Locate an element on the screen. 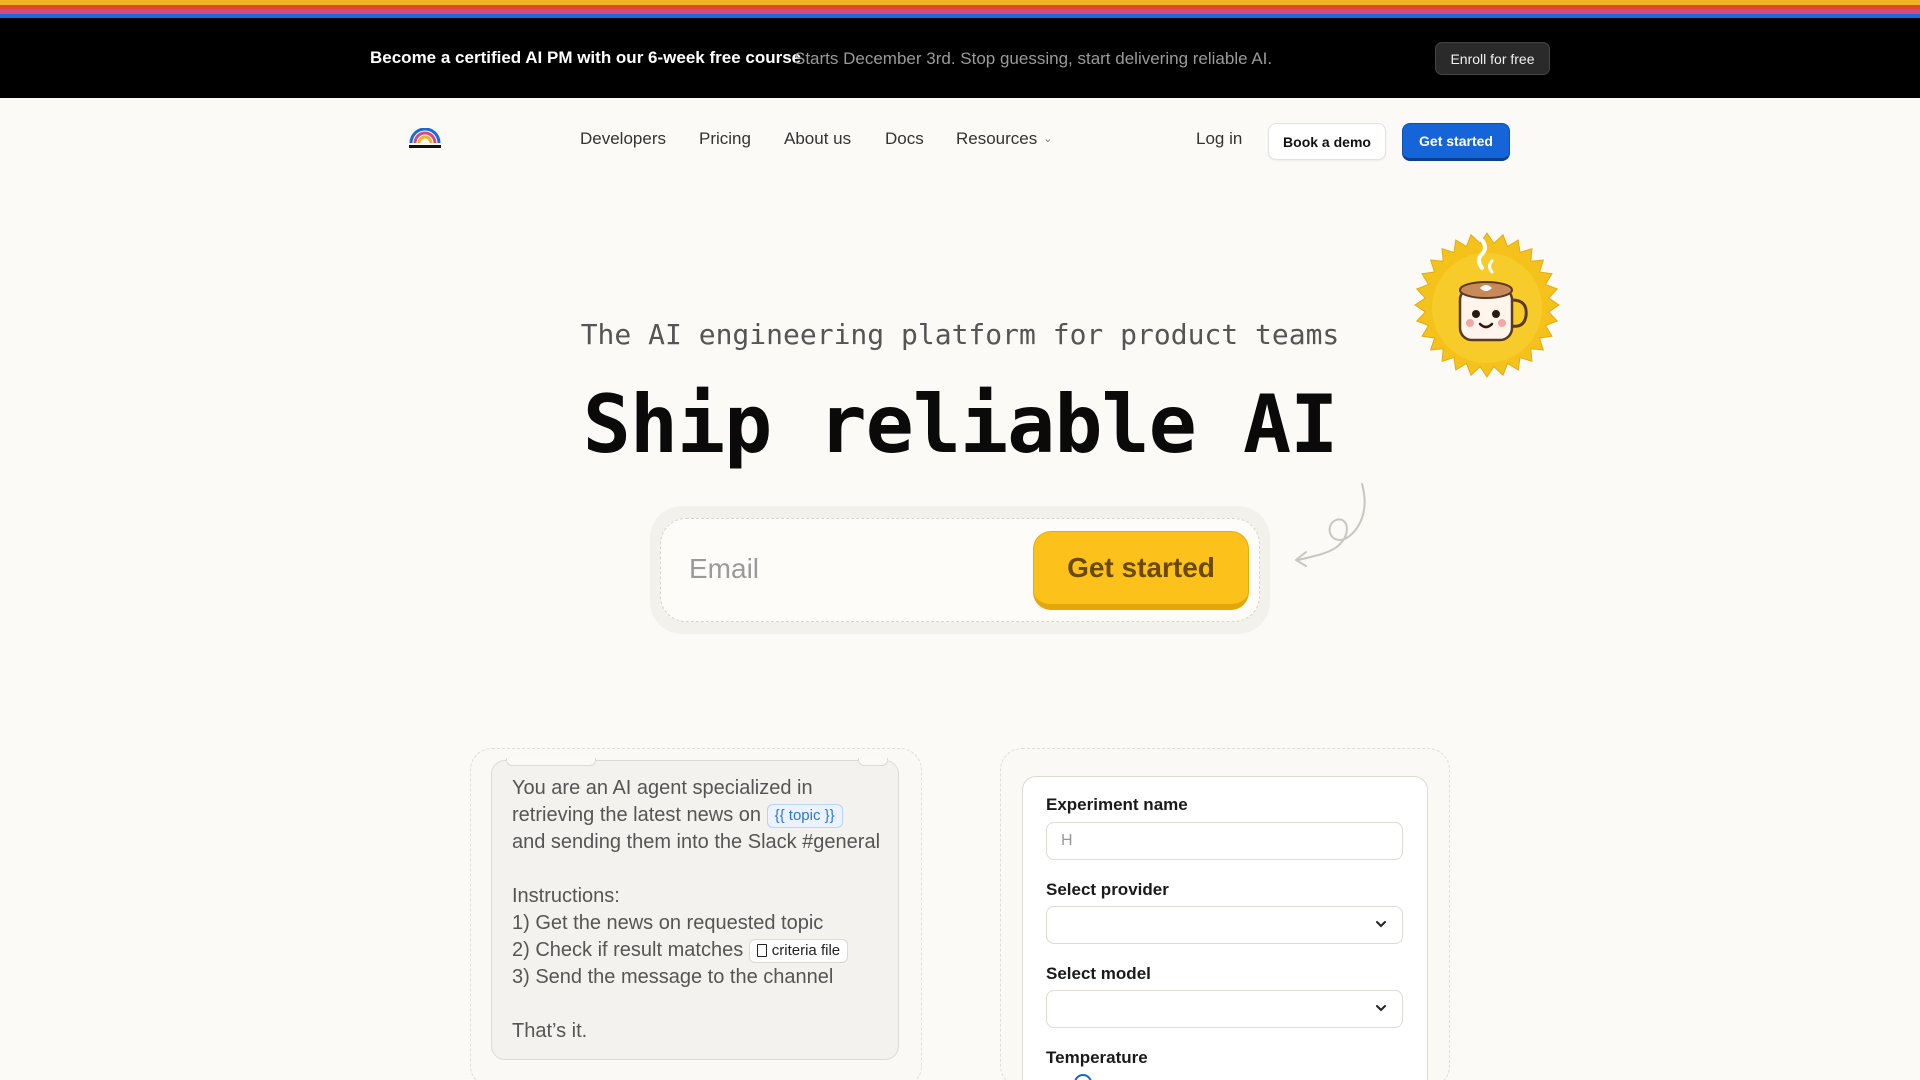 Image resolution: width=1920 pixels, height=1080 pixels. prompt-line: Instructions: is located at coordinates (566, 896).